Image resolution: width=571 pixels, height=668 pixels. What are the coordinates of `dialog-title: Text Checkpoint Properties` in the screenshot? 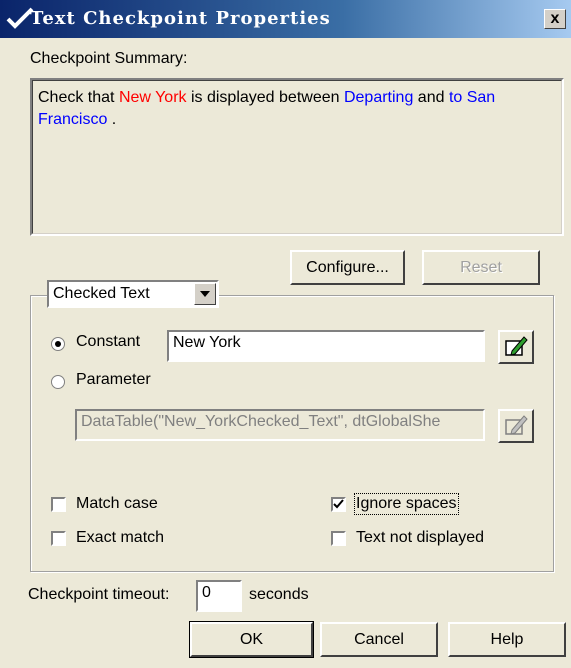 It's located at (180, 18).